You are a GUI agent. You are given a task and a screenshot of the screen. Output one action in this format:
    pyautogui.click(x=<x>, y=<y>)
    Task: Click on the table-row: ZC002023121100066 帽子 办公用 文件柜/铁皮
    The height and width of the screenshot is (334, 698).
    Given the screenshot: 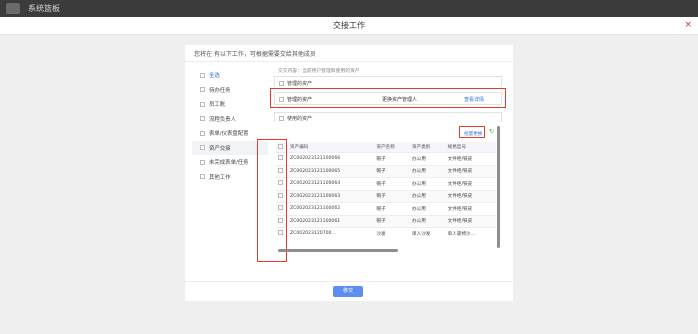 What is the action you would take?
    pyautogui.click(x=386, y=158)
    